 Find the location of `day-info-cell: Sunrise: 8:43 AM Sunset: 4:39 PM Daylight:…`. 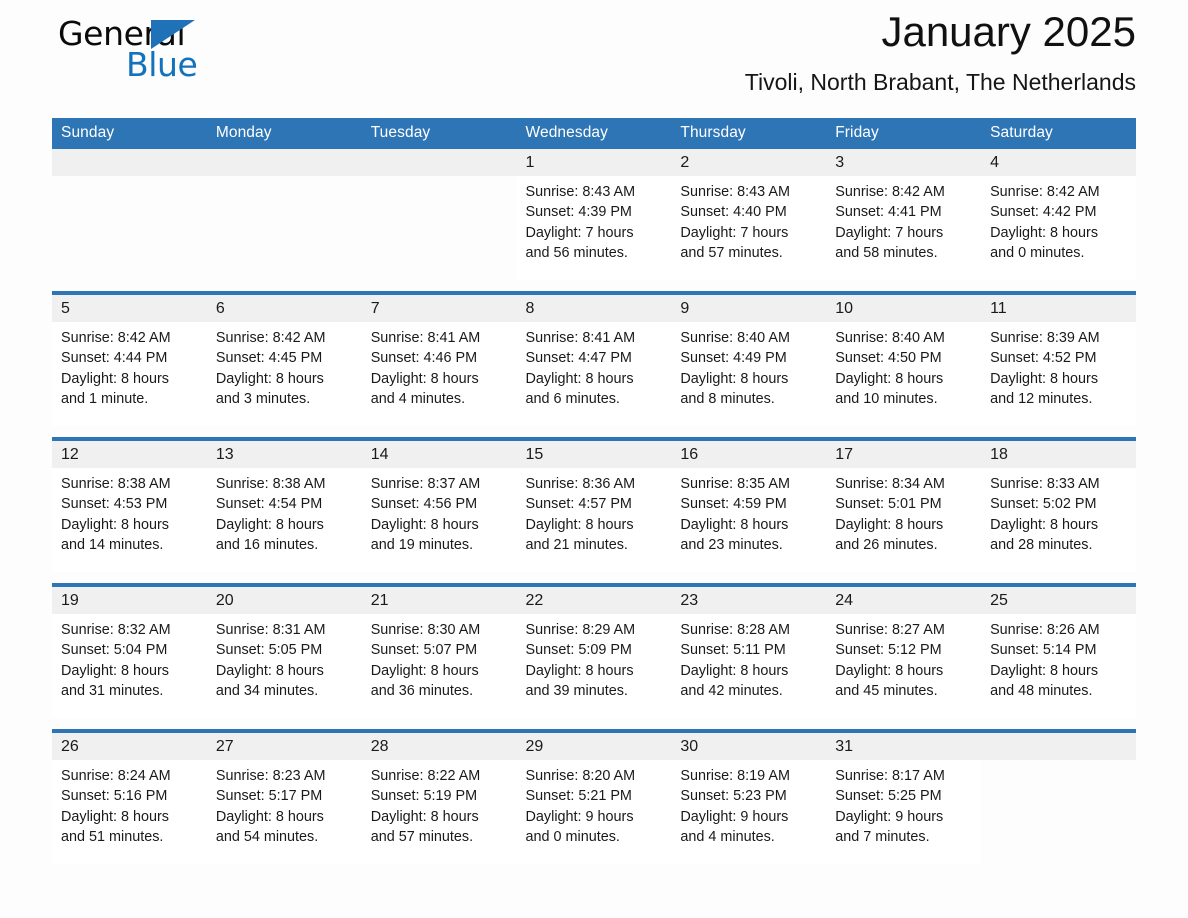

day-info-cell: Sunrise: 8:43 AM Sunset: 4:39 PM Daylight:… is located at coordinates (594, 228).